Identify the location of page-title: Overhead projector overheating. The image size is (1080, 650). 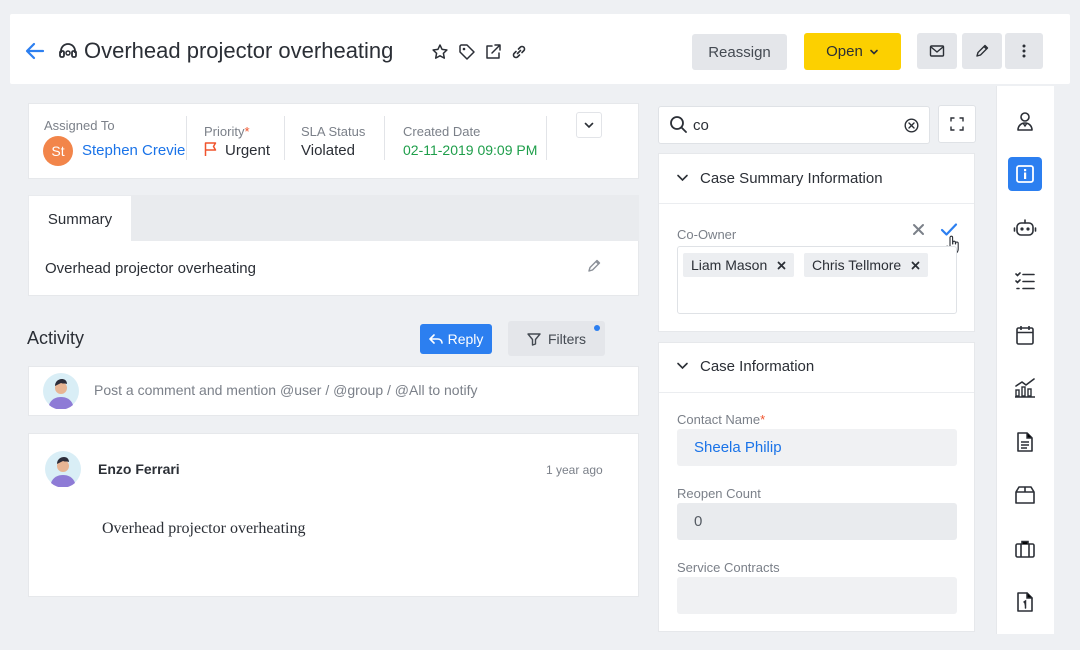
(239, 50).